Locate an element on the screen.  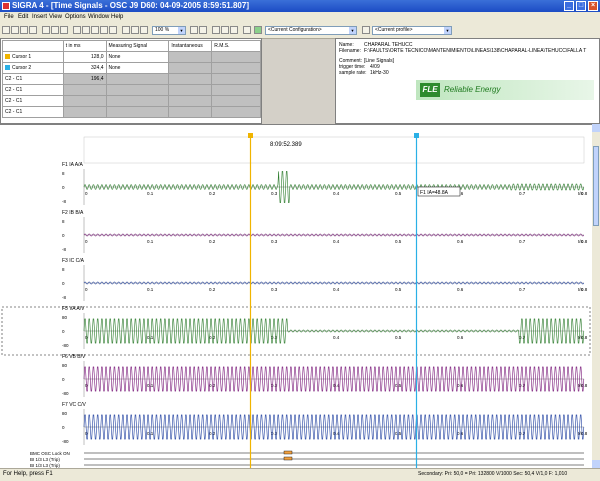
cursor-label: Cursor 1 is located at coordinates (22, 56).